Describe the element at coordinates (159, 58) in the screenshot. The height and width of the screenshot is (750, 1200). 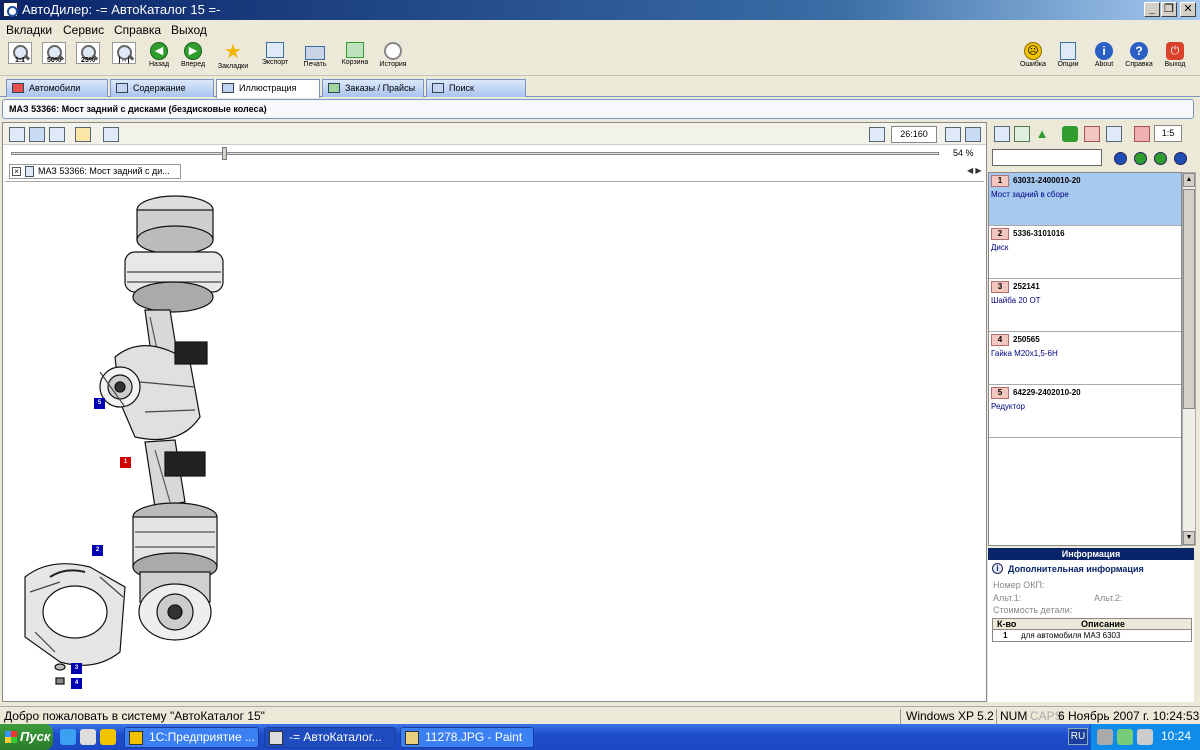
I see `back-button: ◀ Назад` at that location.